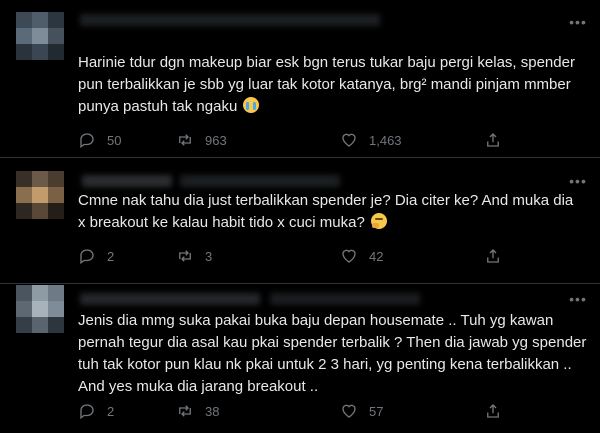  What do you see at coordinates (376, 256) in the screenshot?
I see `like-count: 42` at bounding box center [376, 256].